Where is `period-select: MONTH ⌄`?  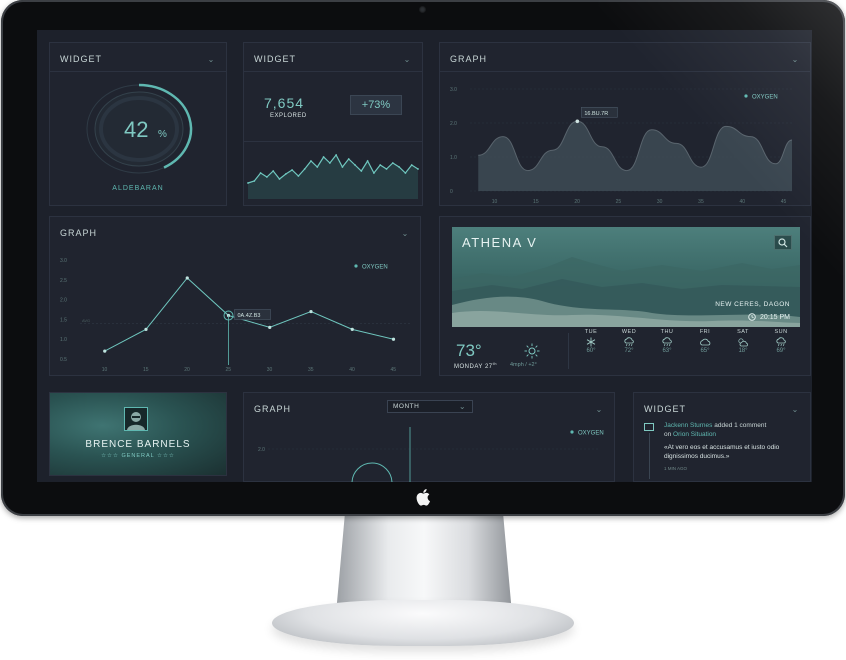
period-select: MONTH ⌄ is located at coordinates (430, 406).